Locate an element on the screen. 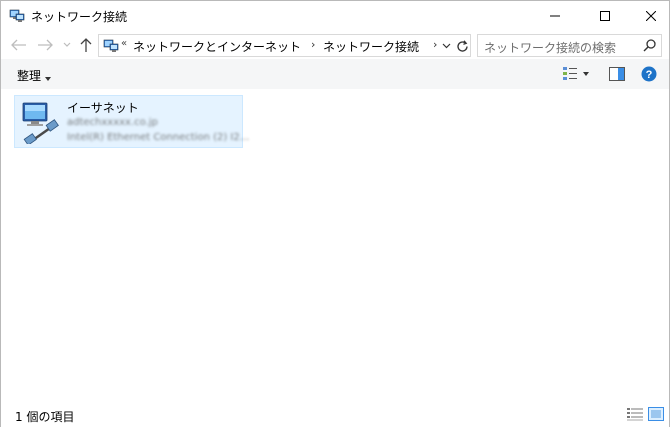 This screenshot has height=427, width=670. title-bar: ネットワーク接続 is located at coordinates (335, 16).